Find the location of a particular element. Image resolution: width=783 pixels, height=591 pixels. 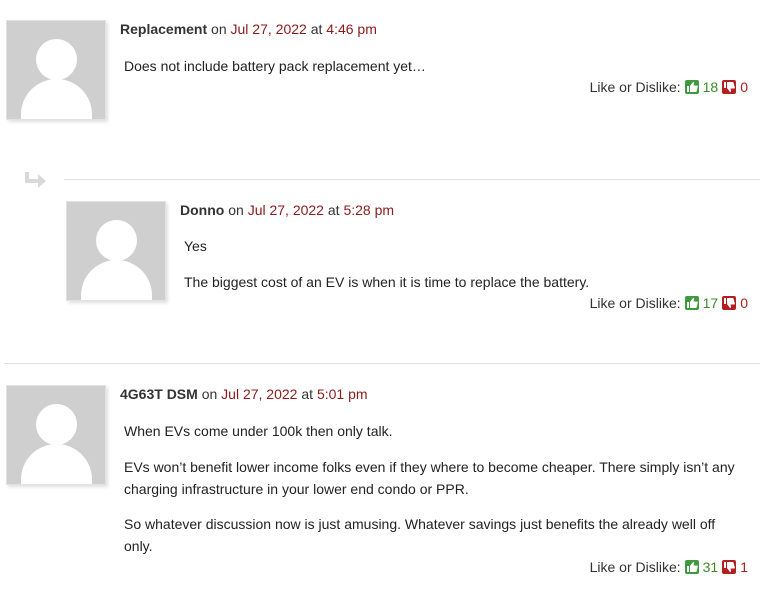

comment-author: 4G63T DSM is located at coordinates (159, 394).